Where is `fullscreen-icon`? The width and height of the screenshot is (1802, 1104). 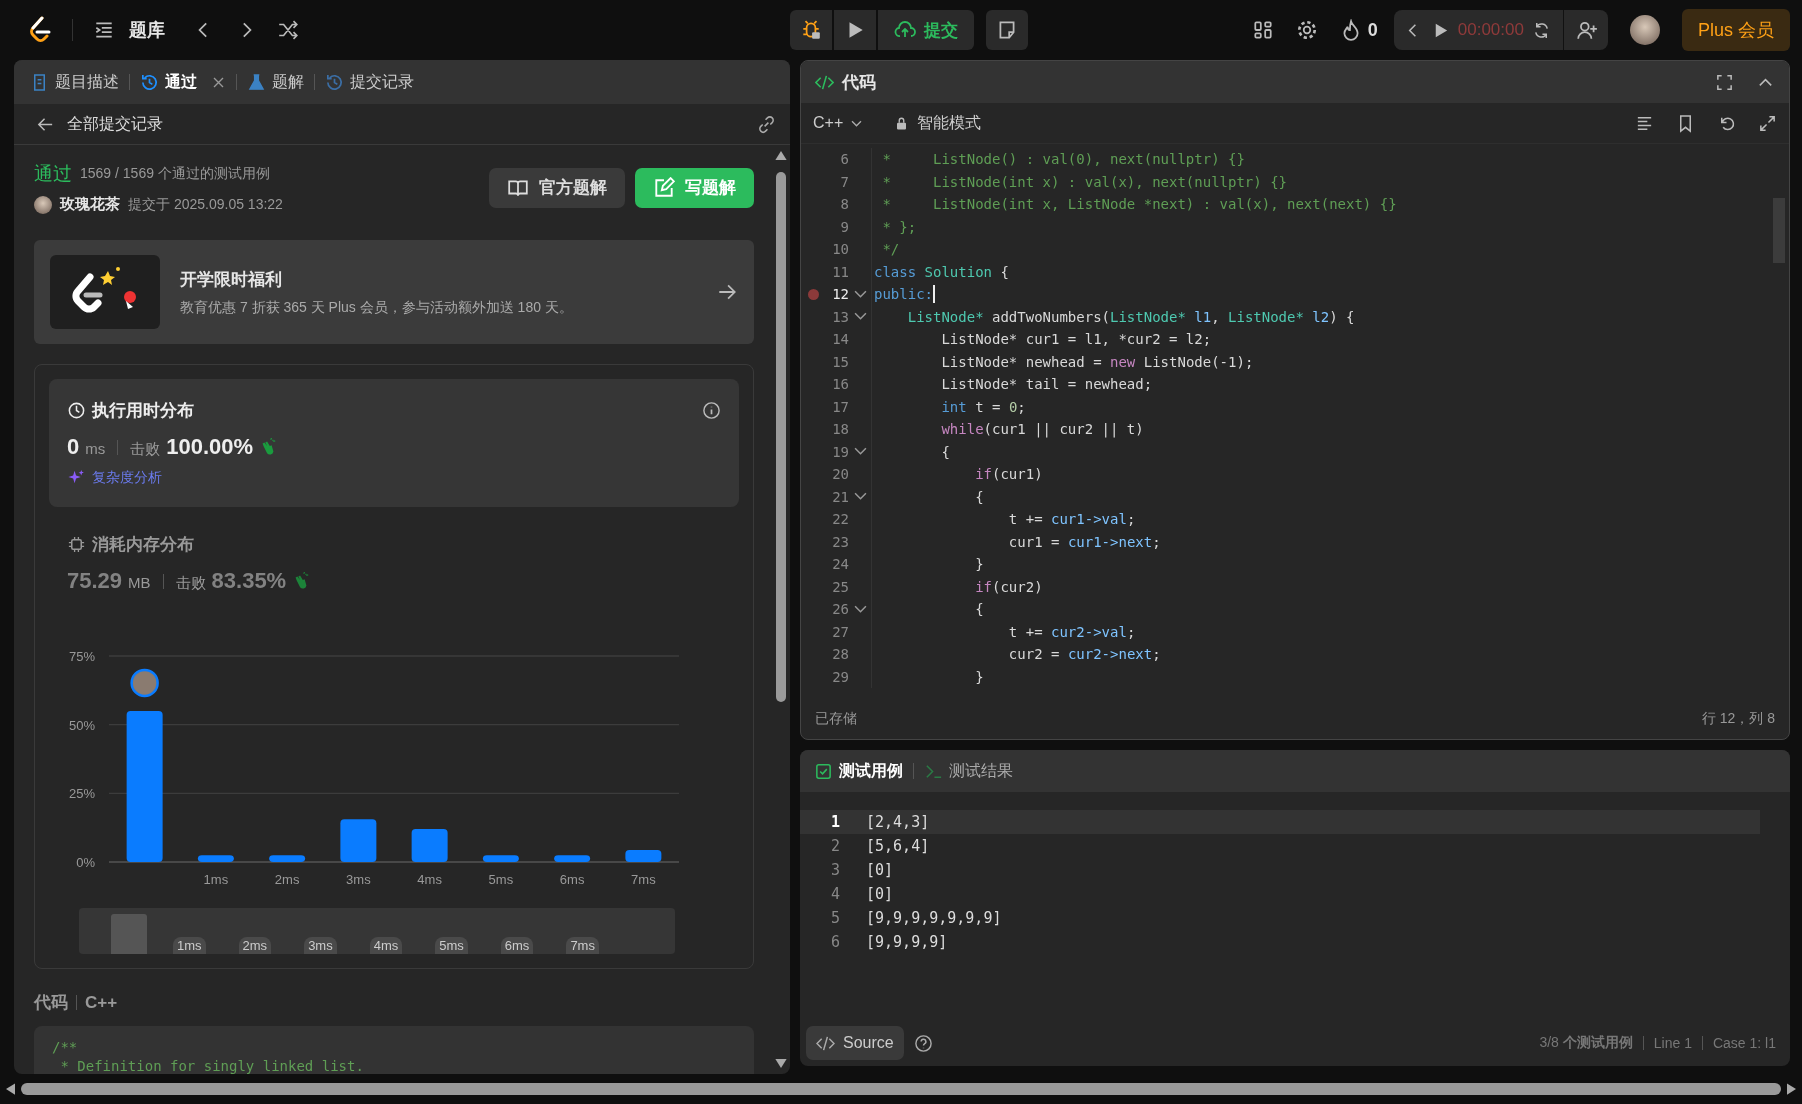 fullscreen-icon is located at coordinates (1724, 82).